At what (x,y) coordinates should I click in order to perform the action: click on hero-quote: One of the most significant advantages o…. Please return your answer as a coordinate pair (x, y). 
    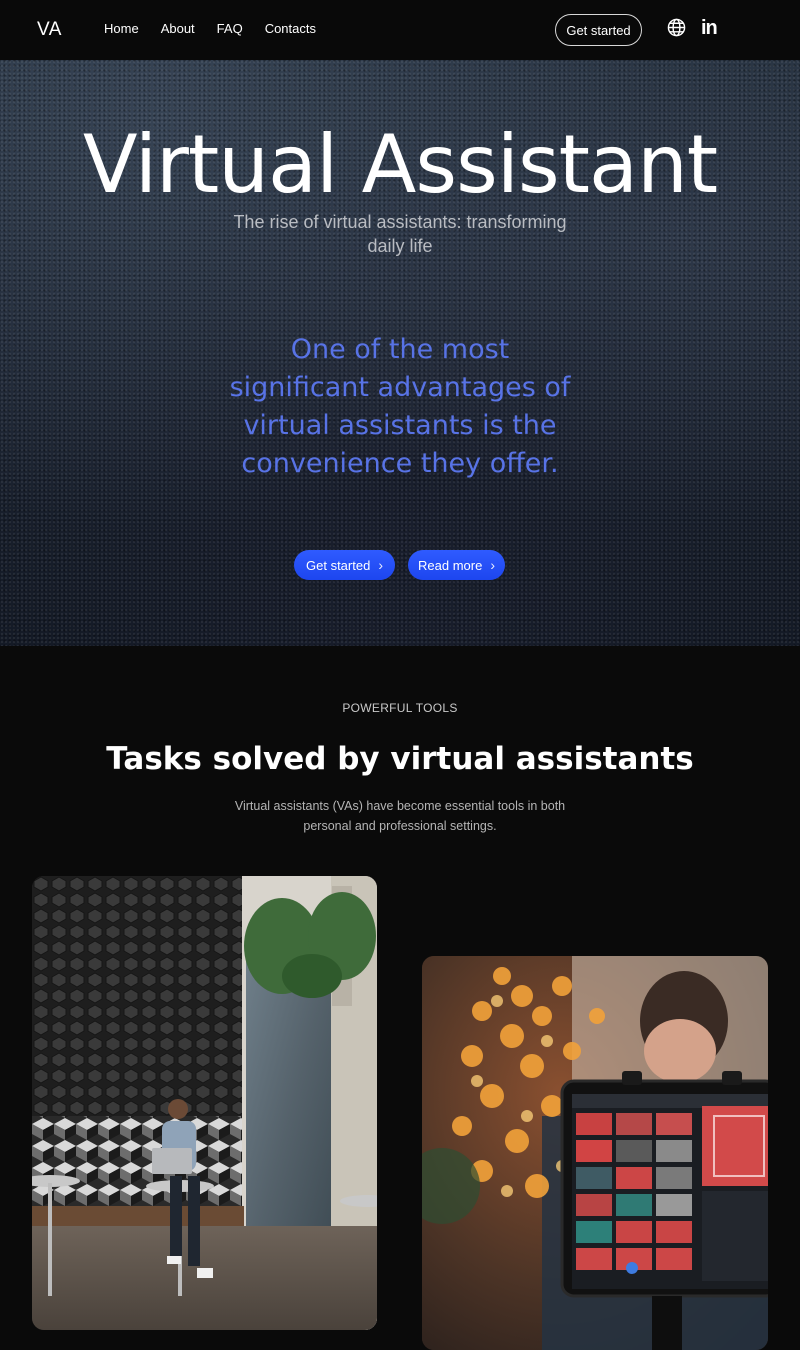
    Looking at the image, I should click on (400, 406).